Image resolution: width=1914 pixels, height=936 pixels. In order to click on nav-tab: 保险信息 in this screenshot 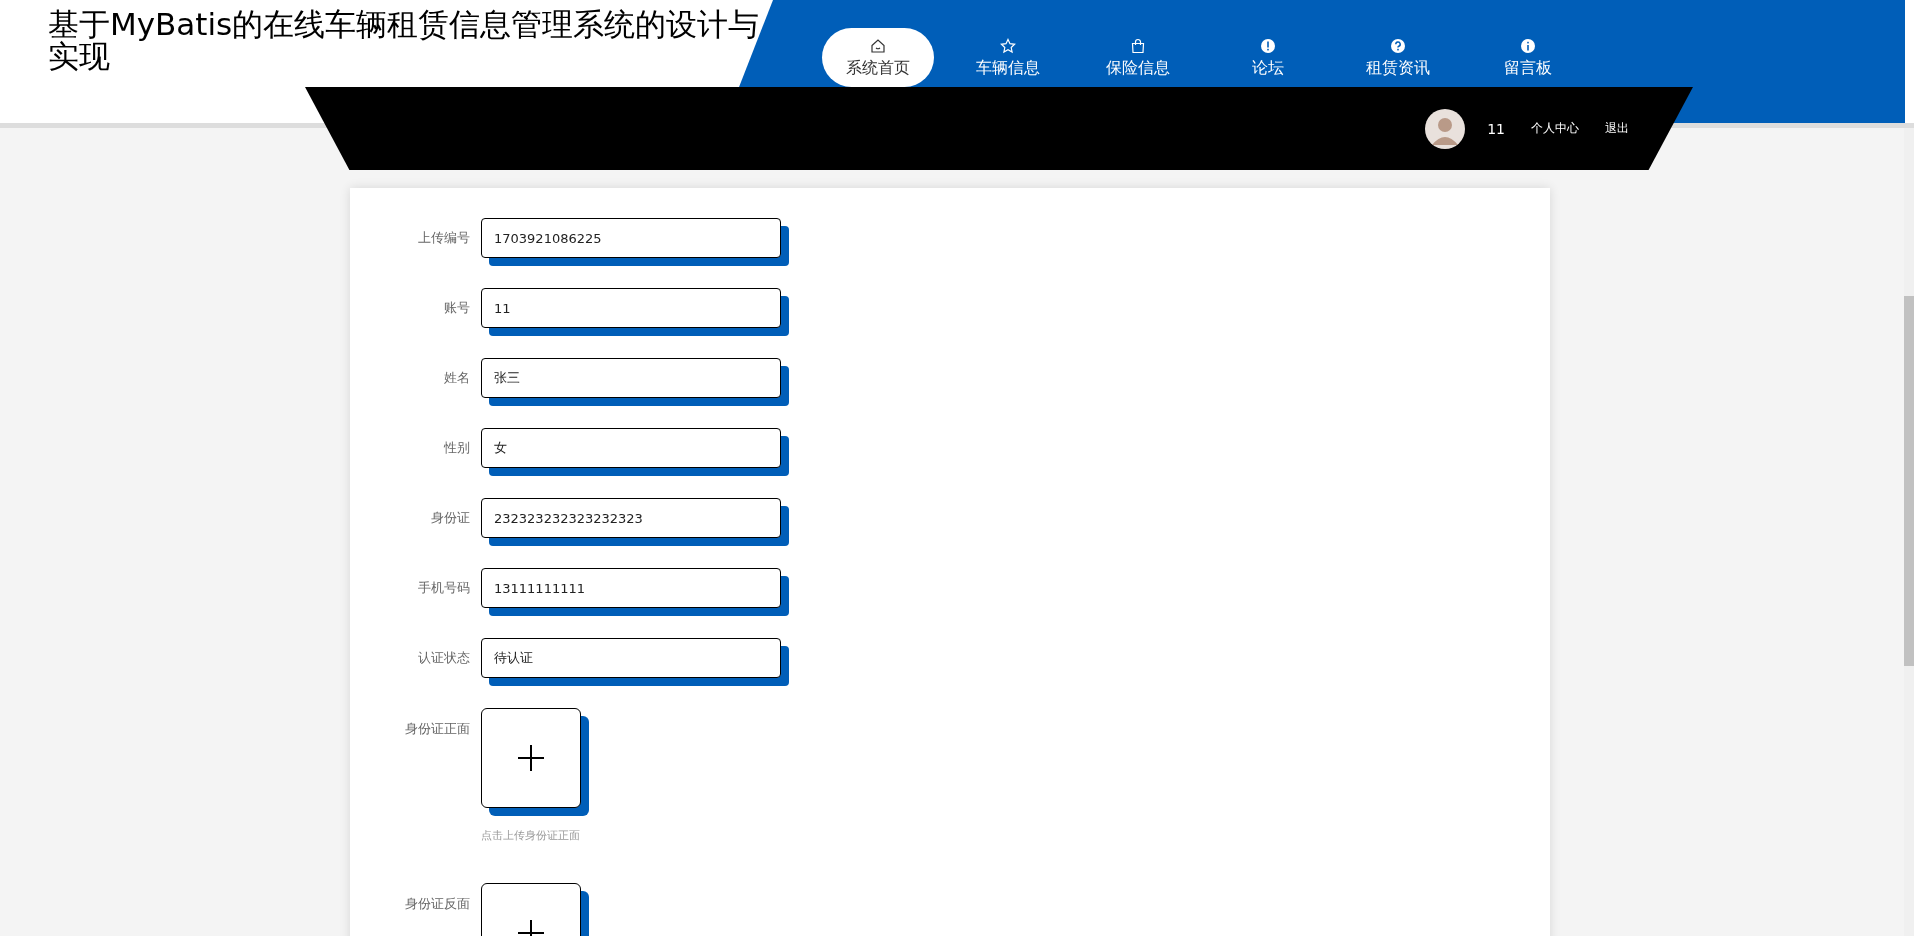, I will do `click(1138, 57)`.